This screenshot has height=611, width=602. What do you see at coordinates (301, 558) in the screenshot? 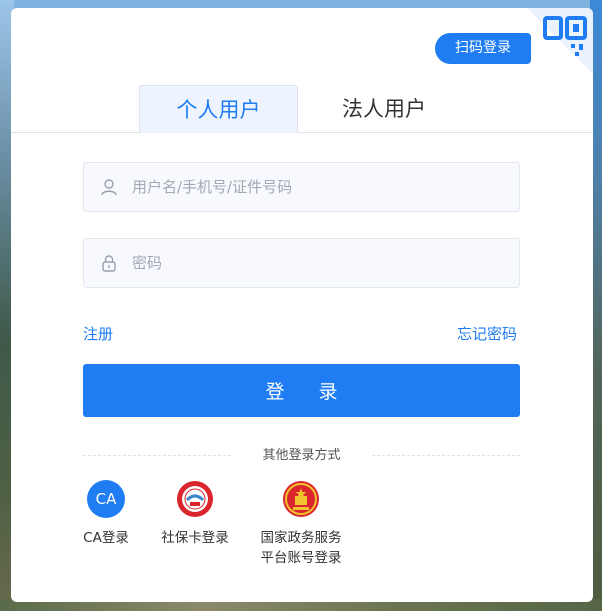
I see `national-gov-label-line2: 平台账号登录` at bounding box center [301, 558].